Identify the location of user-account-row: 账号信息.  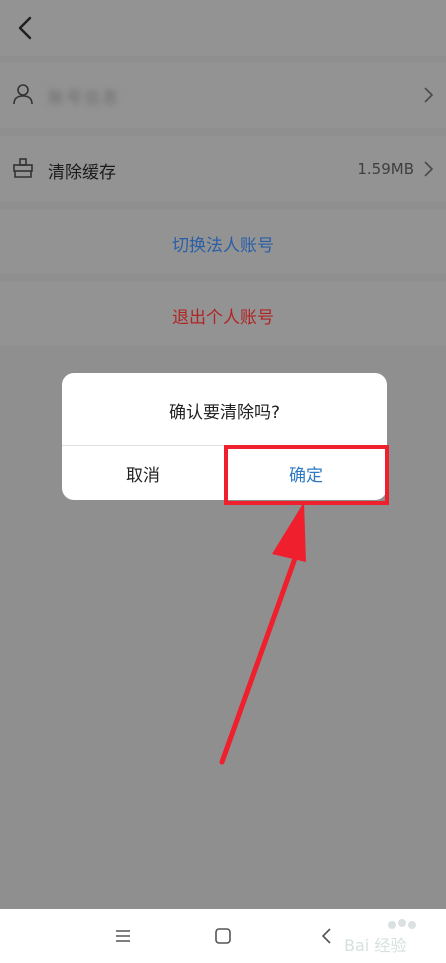
(223, 95).